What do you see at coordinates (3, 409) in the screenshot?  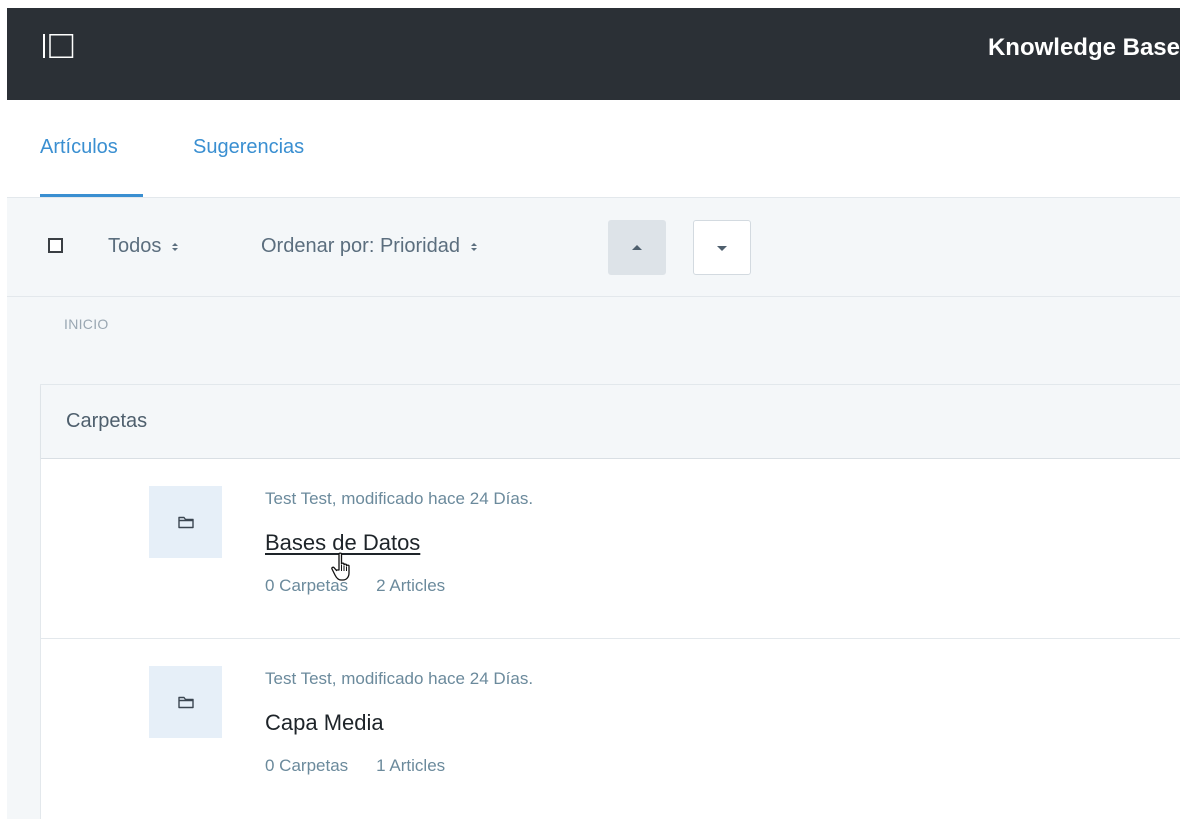 I see `screen-edge-left` at bounding box center [3, 409].